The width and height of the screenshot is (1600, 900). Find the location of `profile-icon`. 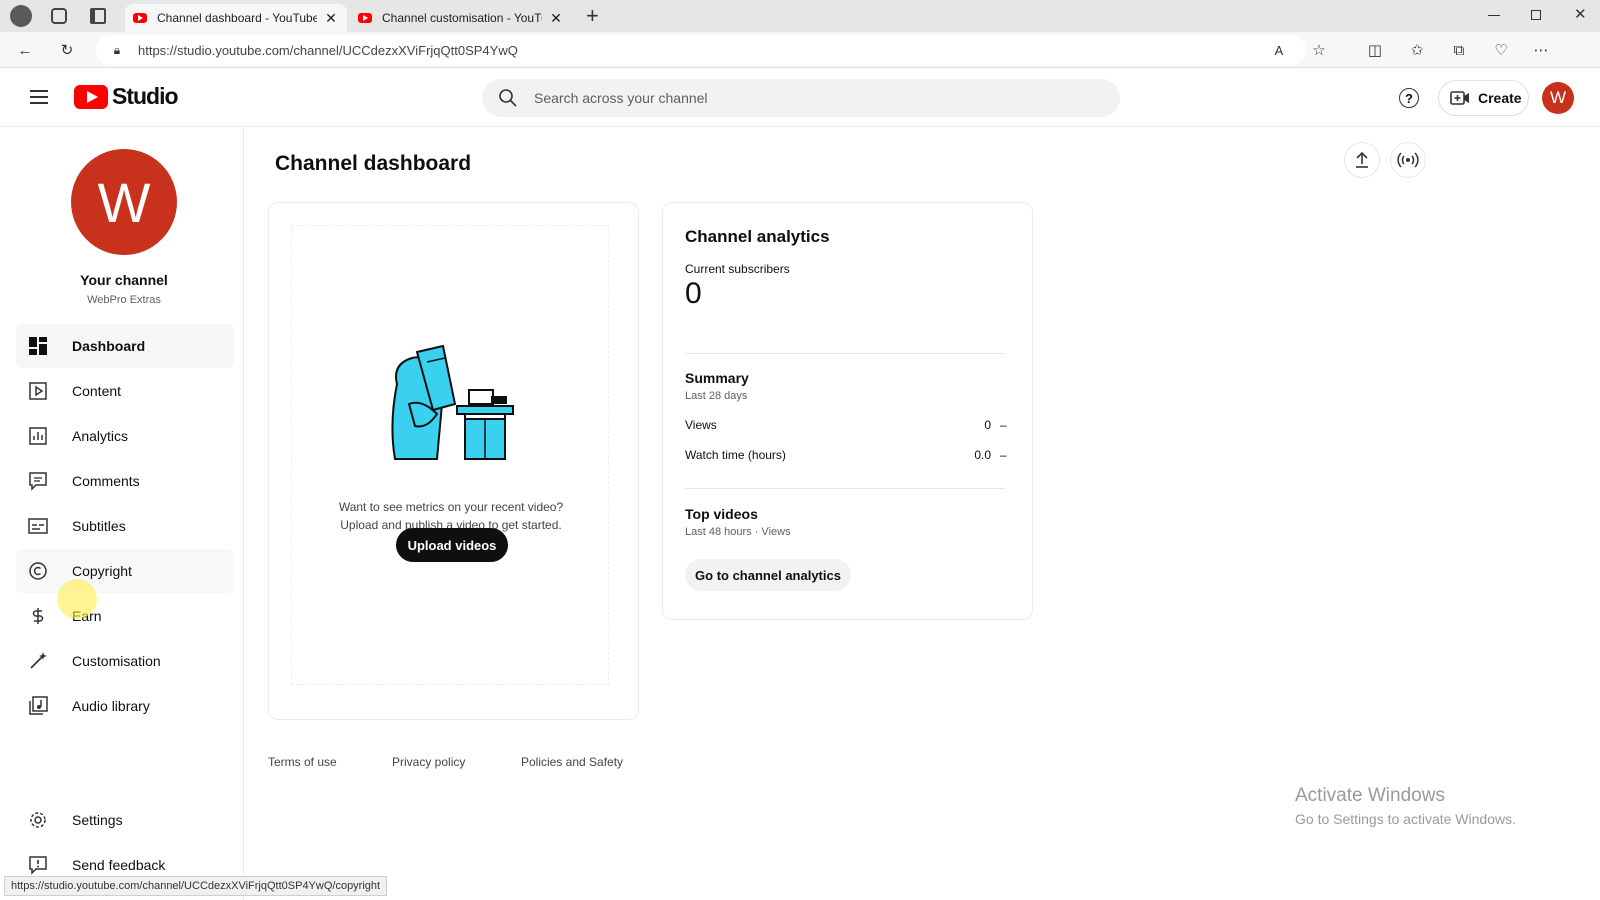

profile-icon is located at coordinates (21, 16).